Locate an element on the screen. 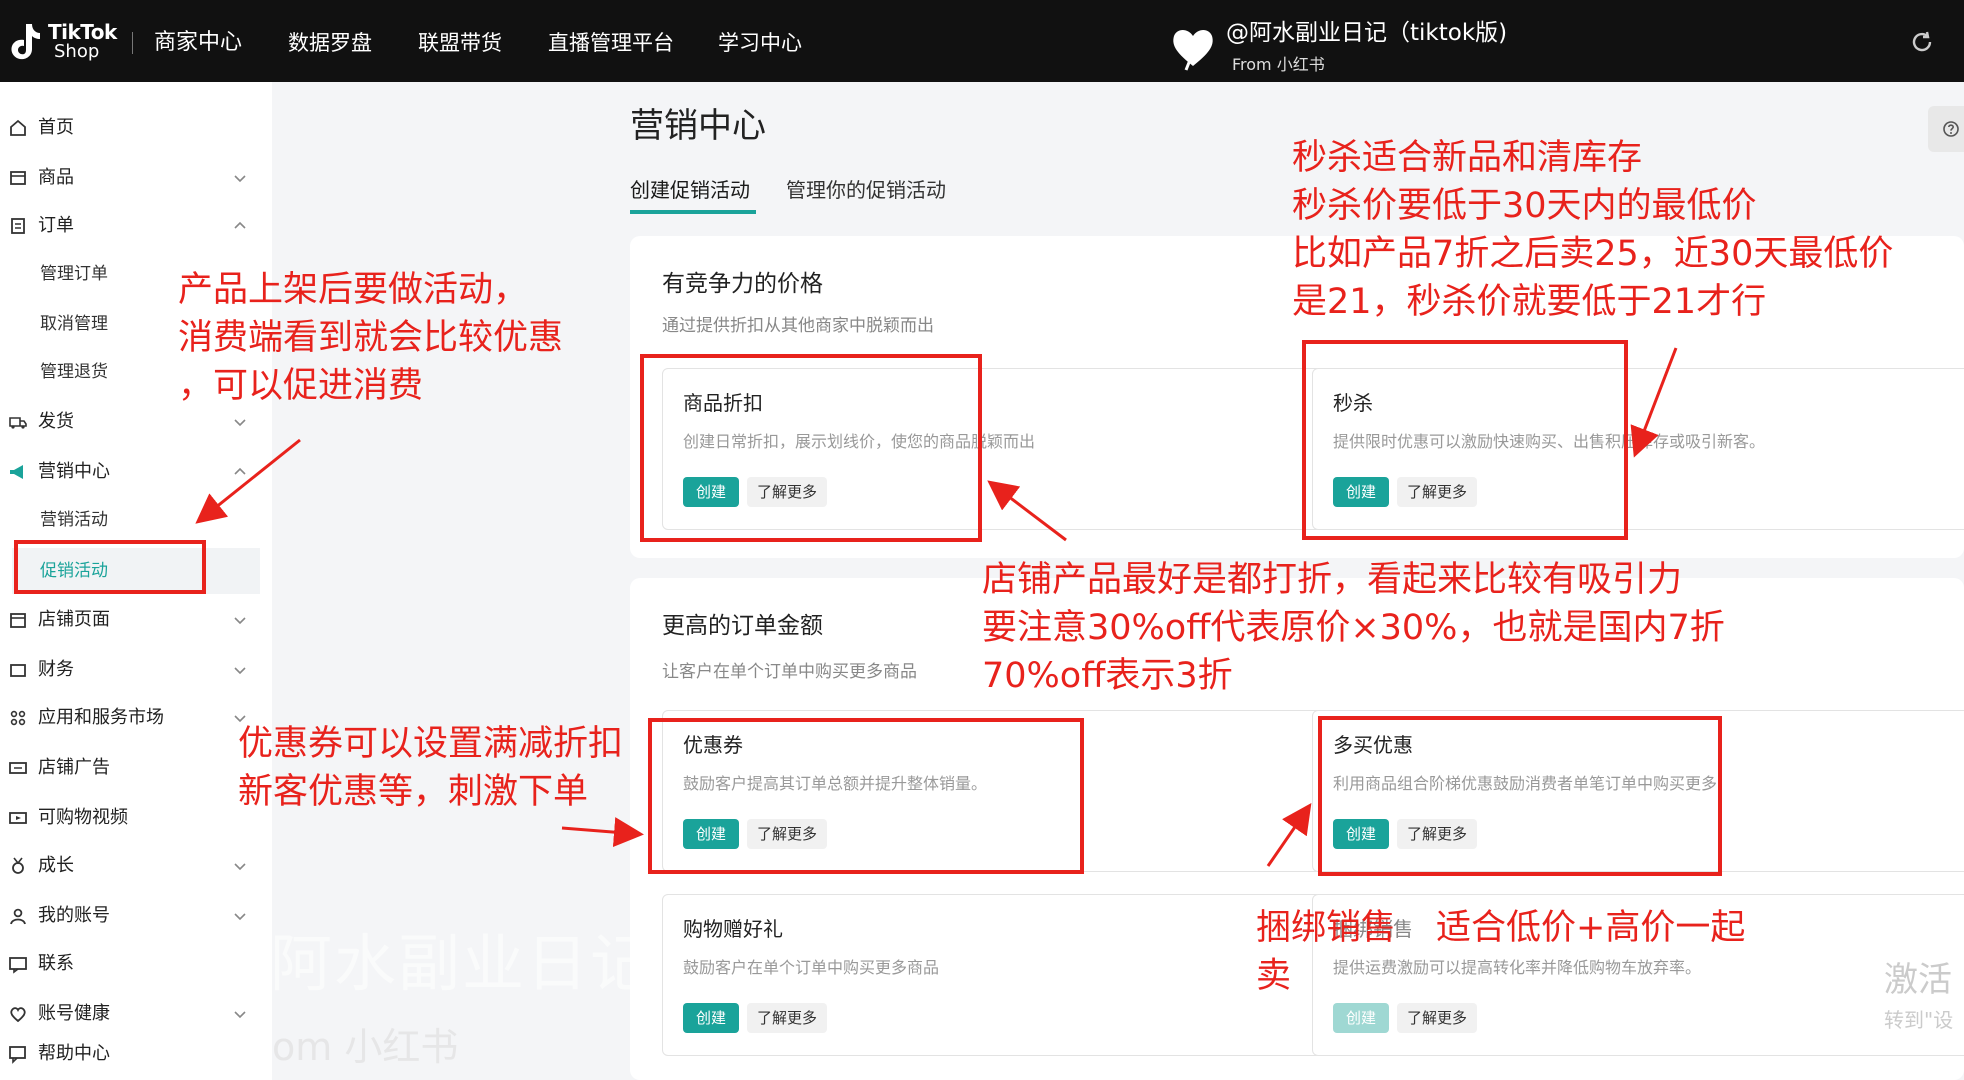 The width and height of the screenshot is (1964, 1080). annotation-middle-line1: 店铺产品最好是都打折，看起来比较有吸引力 is located at coordinates (1332, 580).